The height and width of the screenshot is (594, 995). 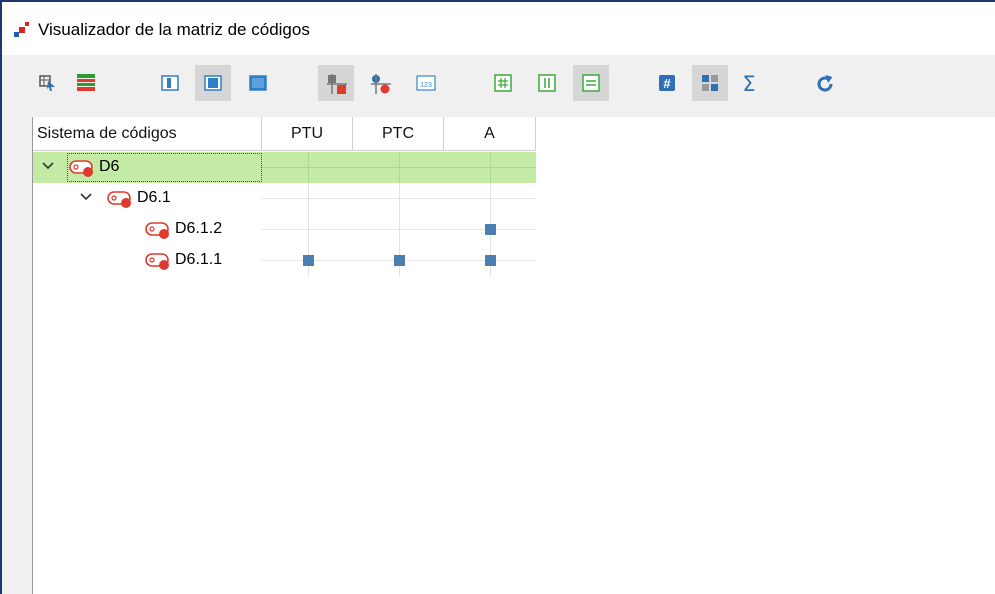 I want to click on color-rows-button, so click(x=86, y=83).